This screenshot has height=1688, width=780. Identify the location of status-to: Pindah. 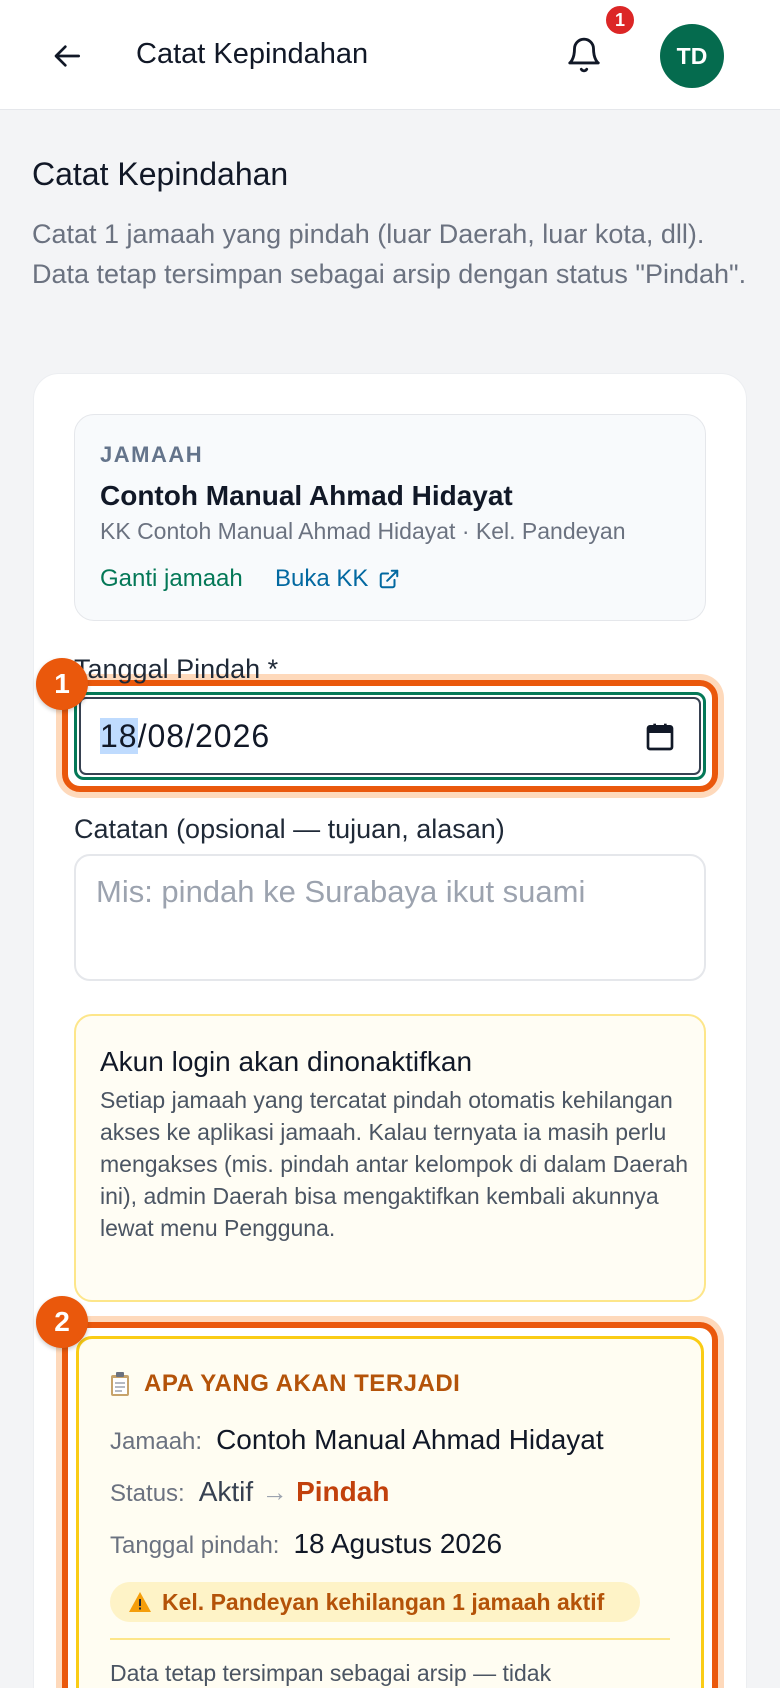
(343, 1491).